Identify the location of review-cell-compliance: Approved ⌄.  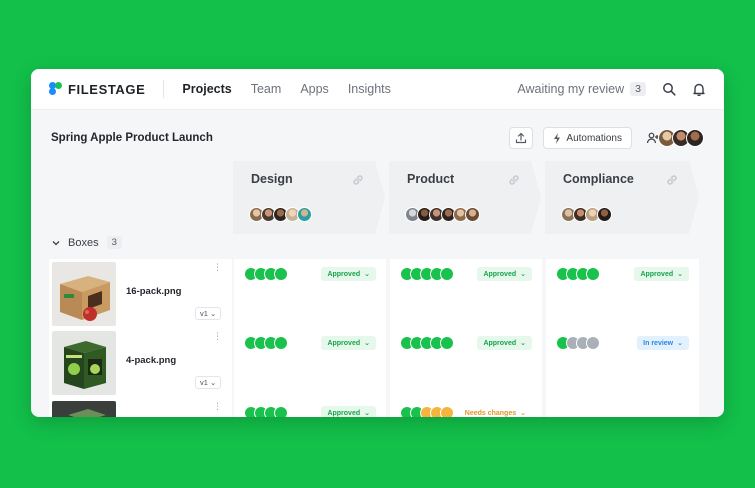
(622, 294).